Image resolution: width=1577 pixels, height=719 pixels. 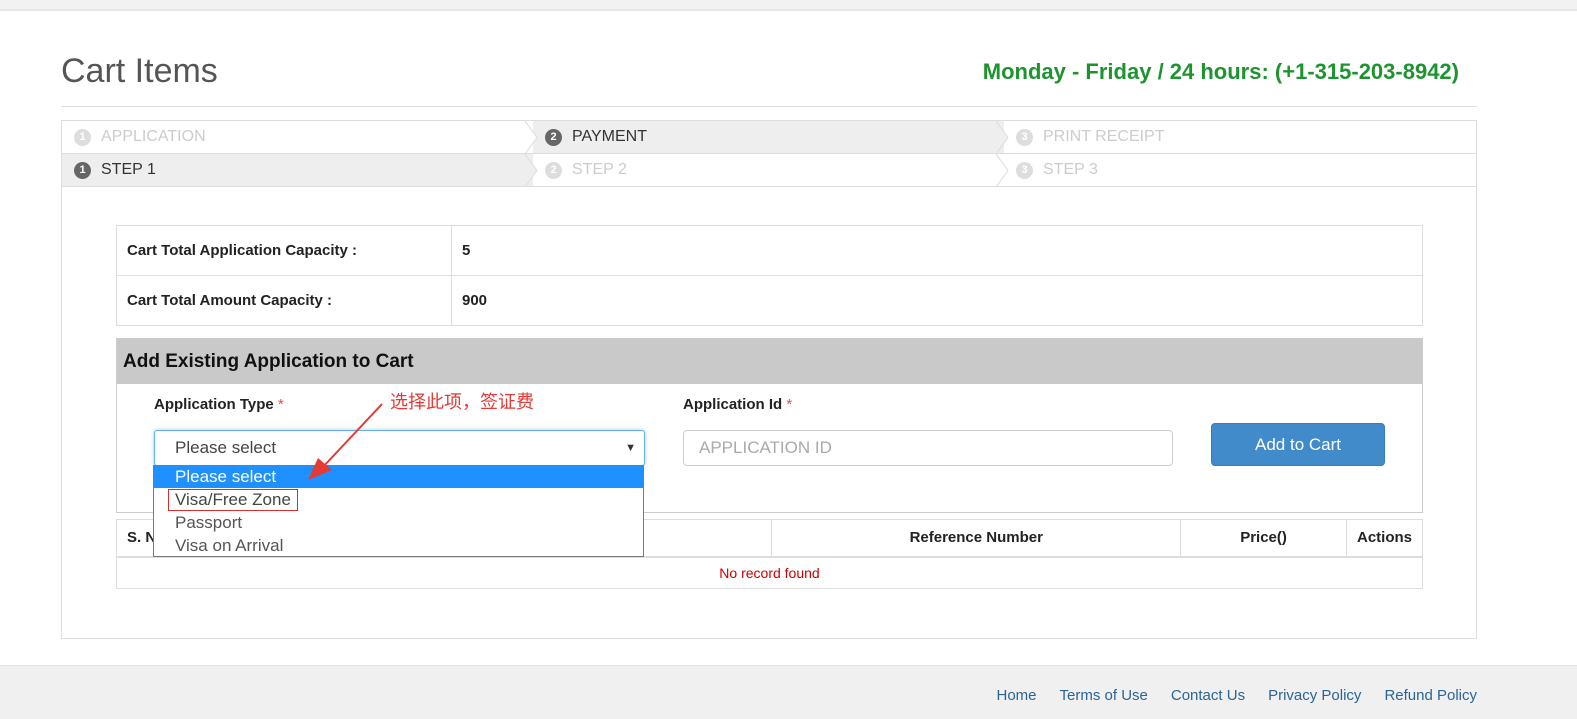 I want to click on annotation-text: 选择此项，签证费, so click(x=462, y=402).